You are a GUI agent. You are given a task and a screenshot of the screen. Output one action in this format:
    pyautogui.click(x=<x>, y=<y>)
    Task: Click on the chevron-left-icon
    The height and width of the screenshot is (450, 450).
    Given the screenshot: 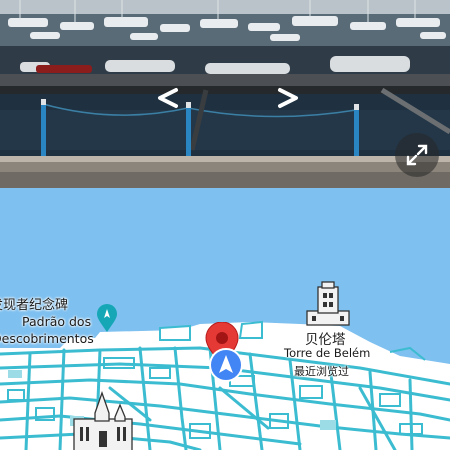 What is the action you would take?
    pyautogui.click(x=168, y=98)
    